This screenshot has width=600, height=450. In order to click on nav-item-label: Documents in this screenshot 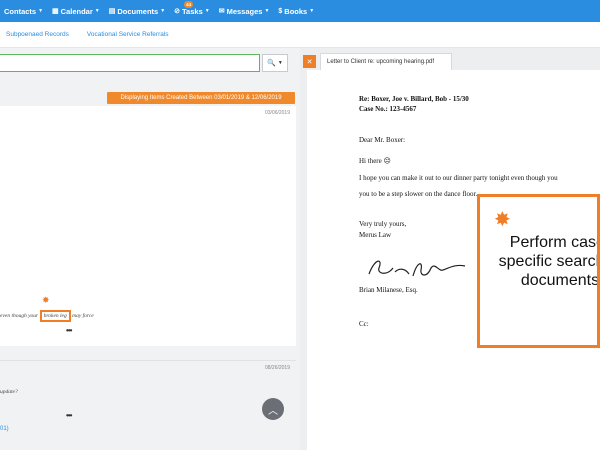, I will do `click(138, 11)`.